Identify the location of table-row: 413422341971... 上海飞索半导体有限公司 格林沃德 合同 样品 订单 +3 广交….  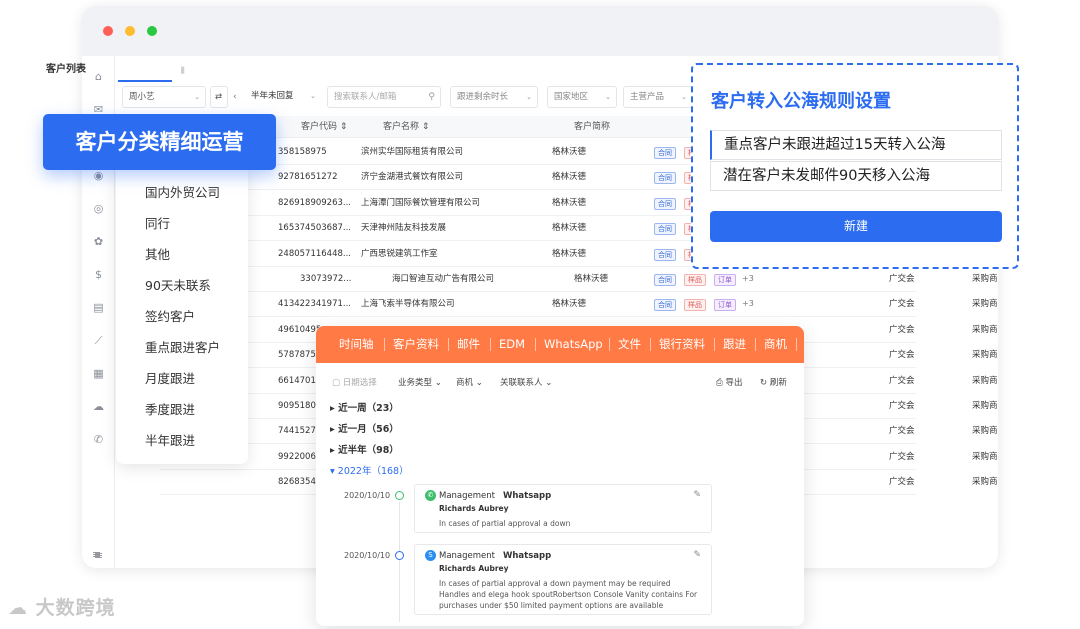
(579, 305).